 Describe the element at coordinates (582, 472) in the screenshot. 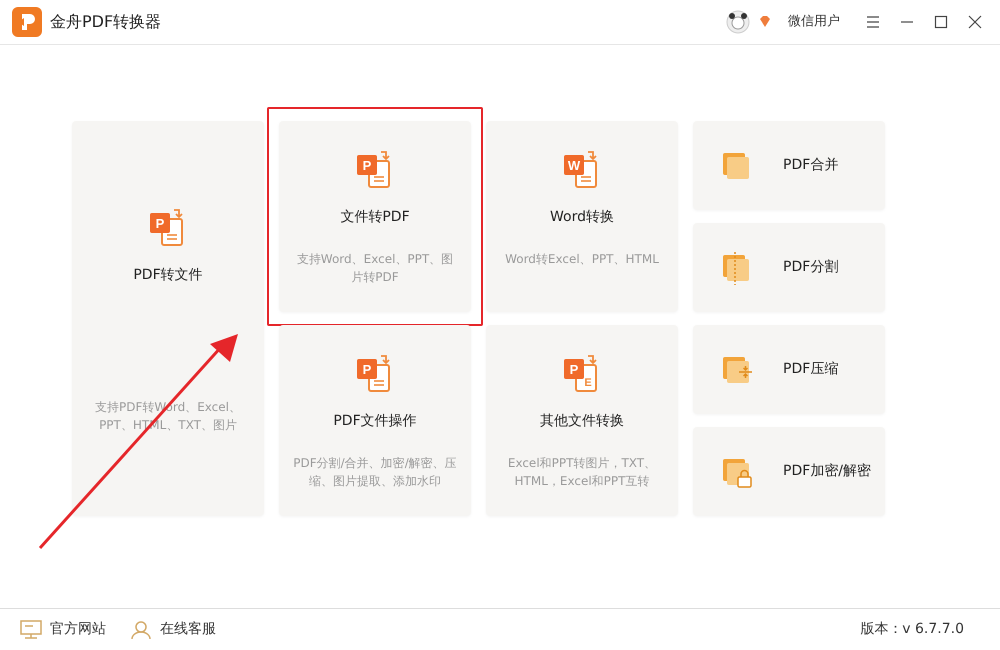

I see `tool-description: Excel和PPT转图片，TXT、HTML，Excel和PPT互转` at that location.